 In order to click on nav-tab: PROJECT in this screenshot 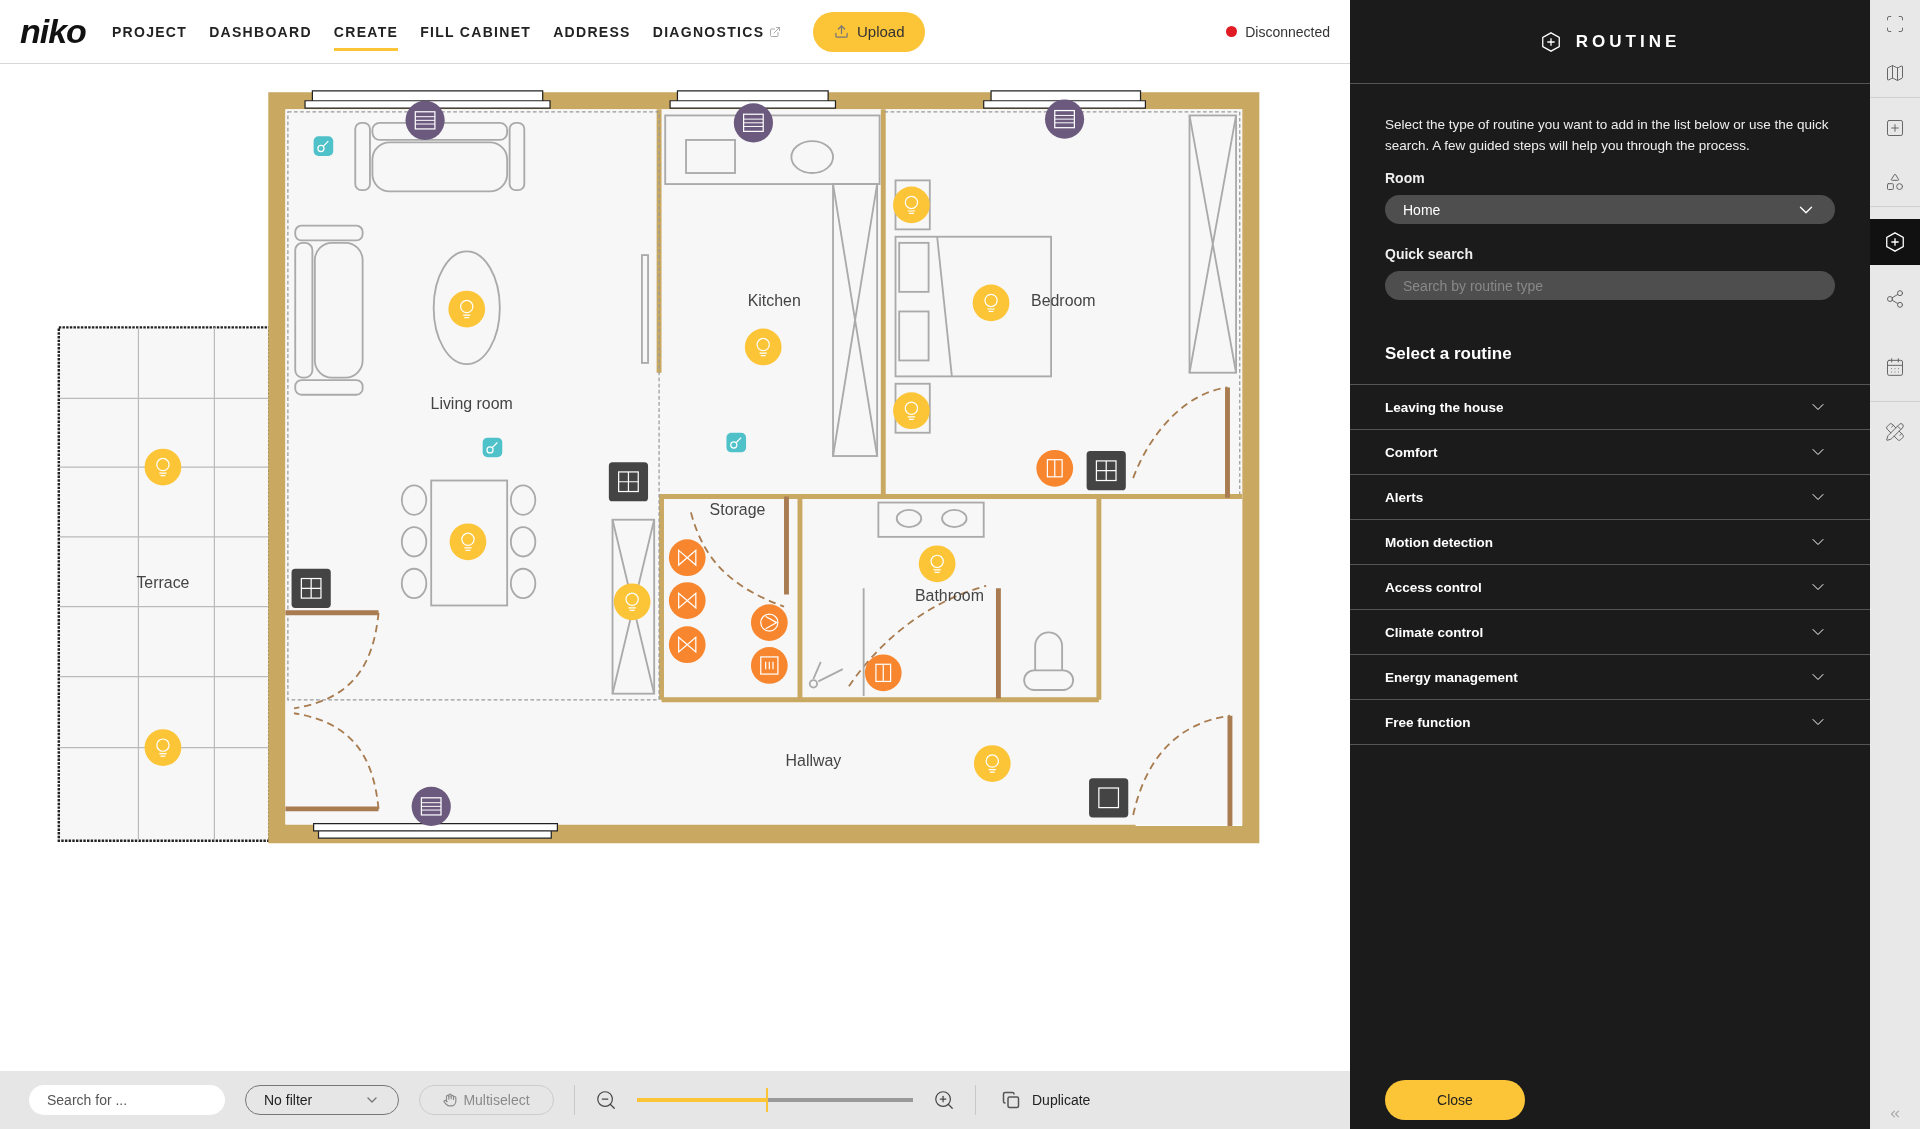, I will do `click(149, 31)`.